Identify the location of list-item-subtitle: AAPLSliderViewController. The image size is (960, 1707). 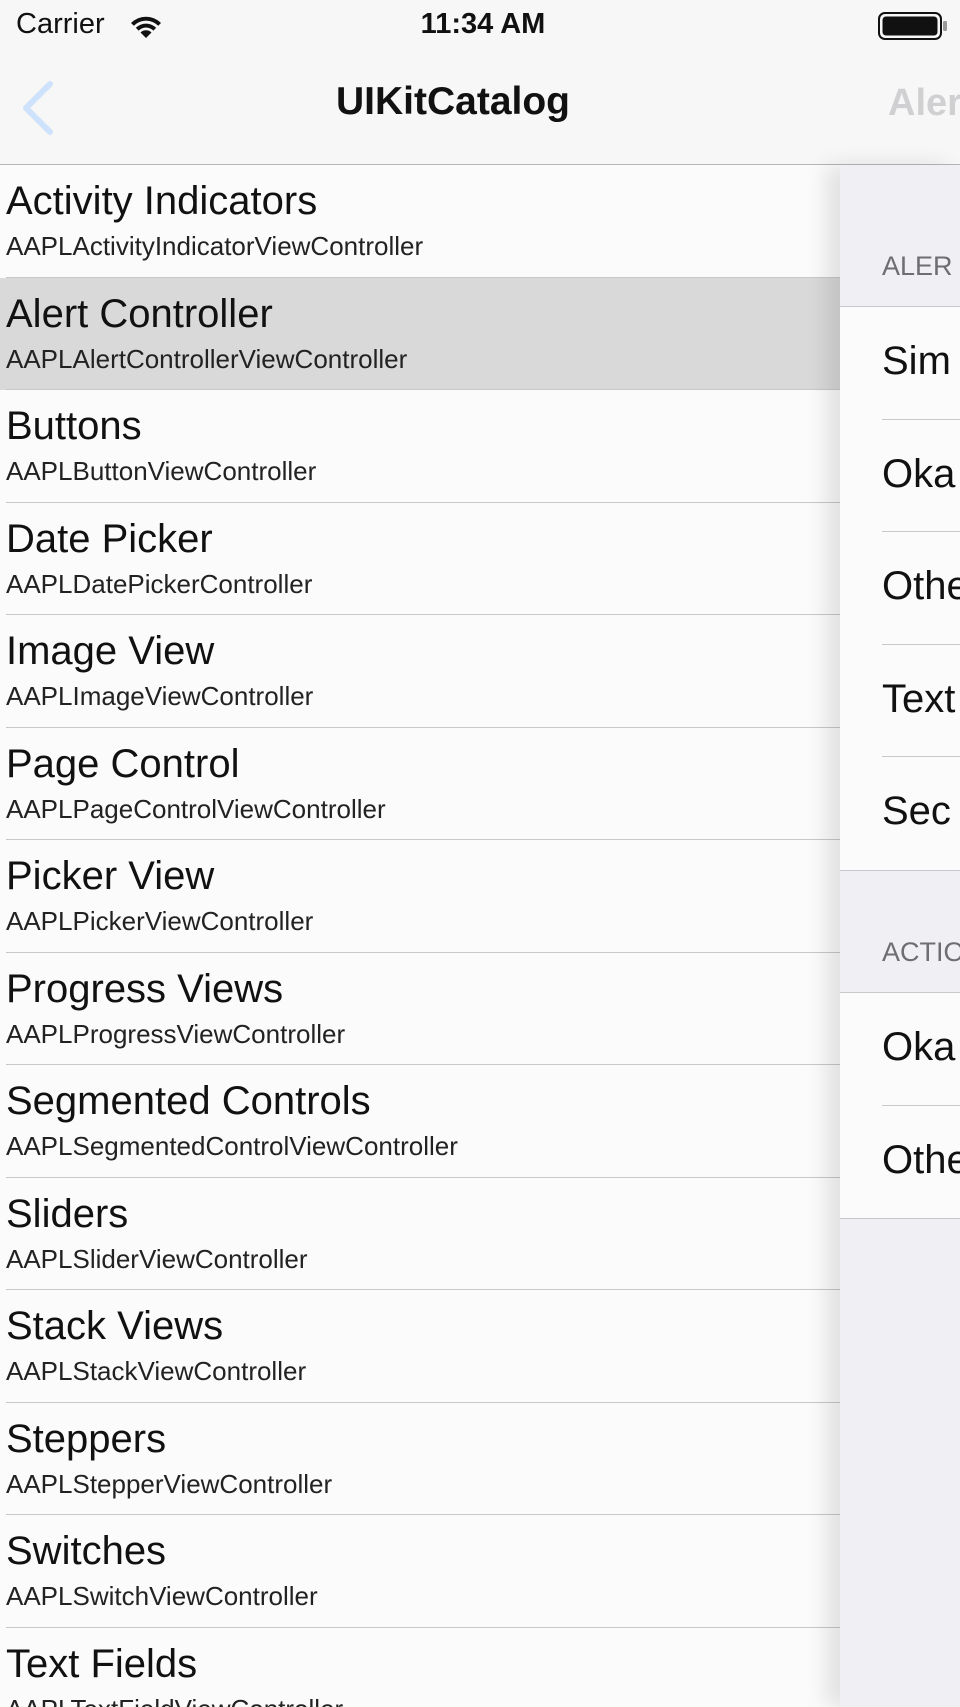
(157, 1258).